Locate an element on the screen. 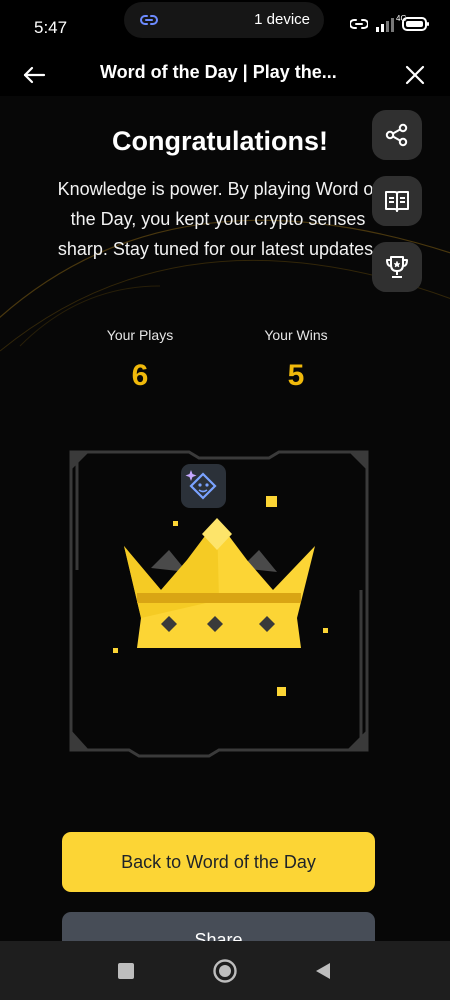 The width and height of the screenshot is (450, 1000). hotspot-icon is located at coordinates (359, 24).